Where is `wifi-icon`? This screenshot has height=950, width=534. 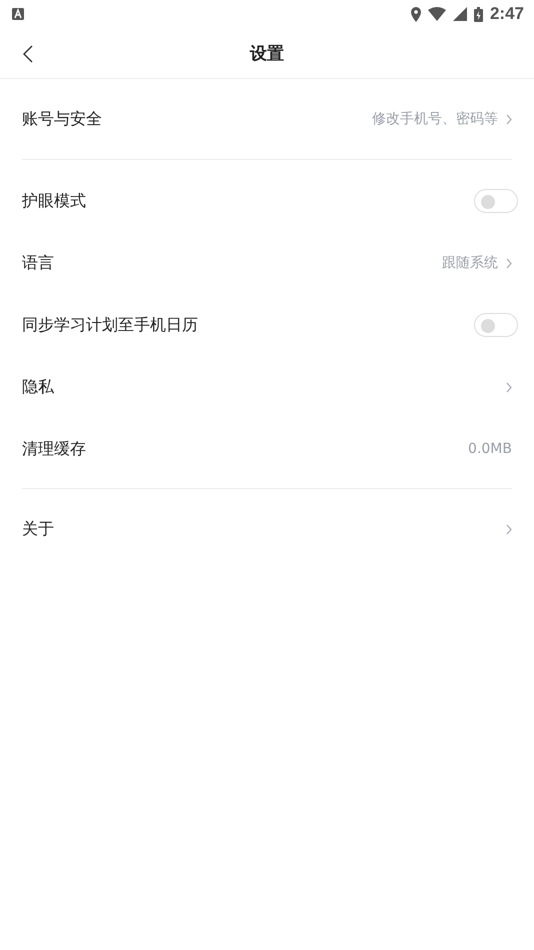 wifi-icon is located at coordinates (437, 14).